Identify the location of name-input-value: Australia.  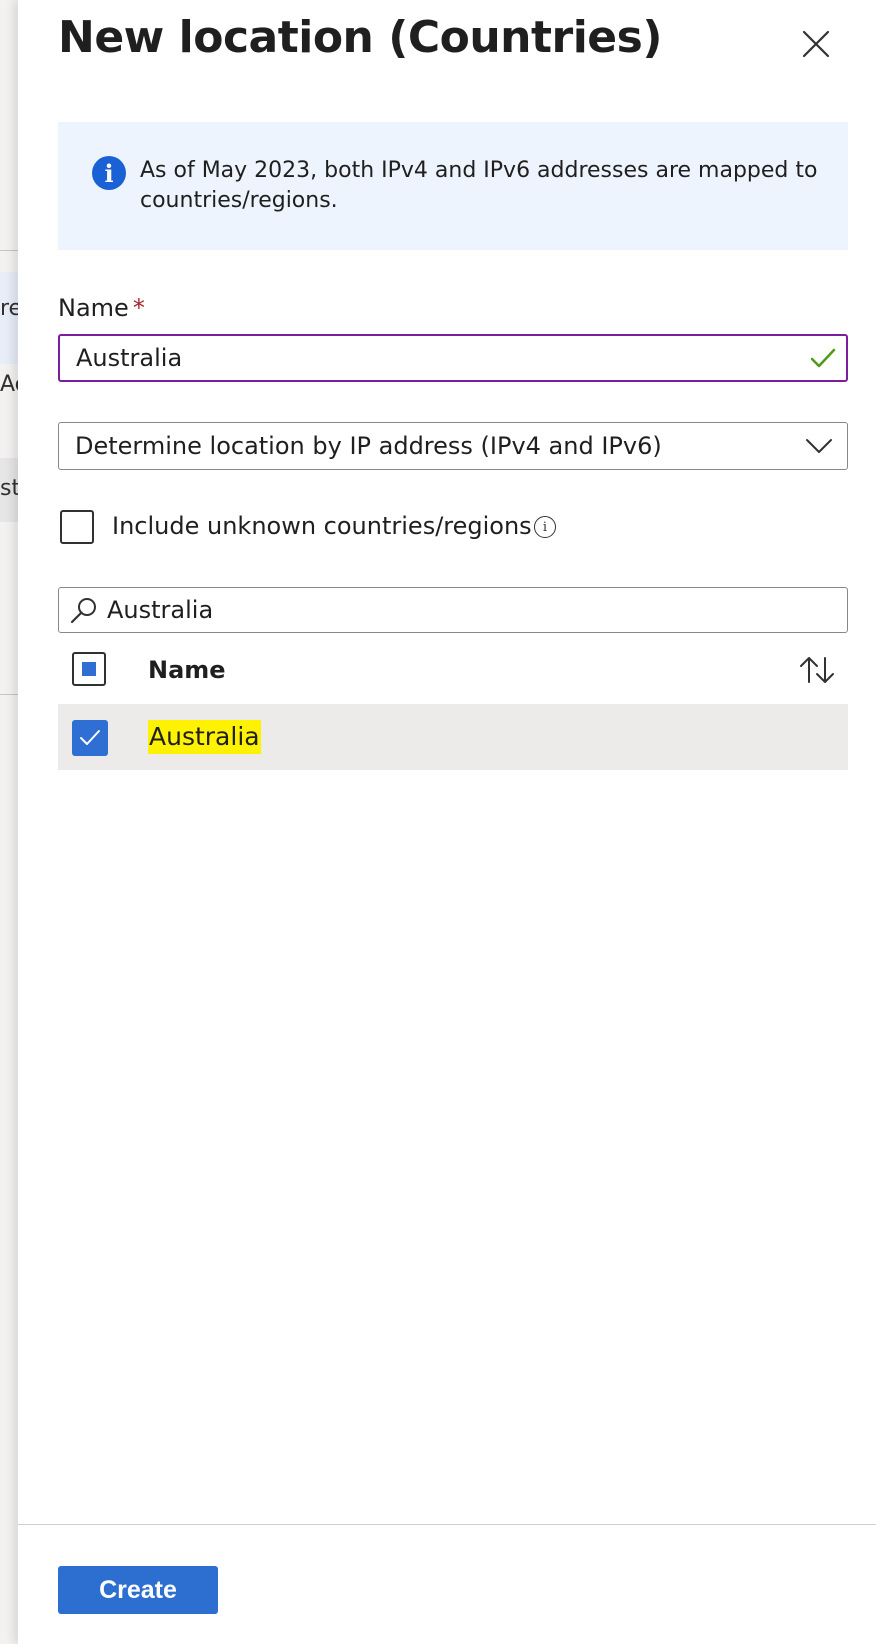
(129, 358).